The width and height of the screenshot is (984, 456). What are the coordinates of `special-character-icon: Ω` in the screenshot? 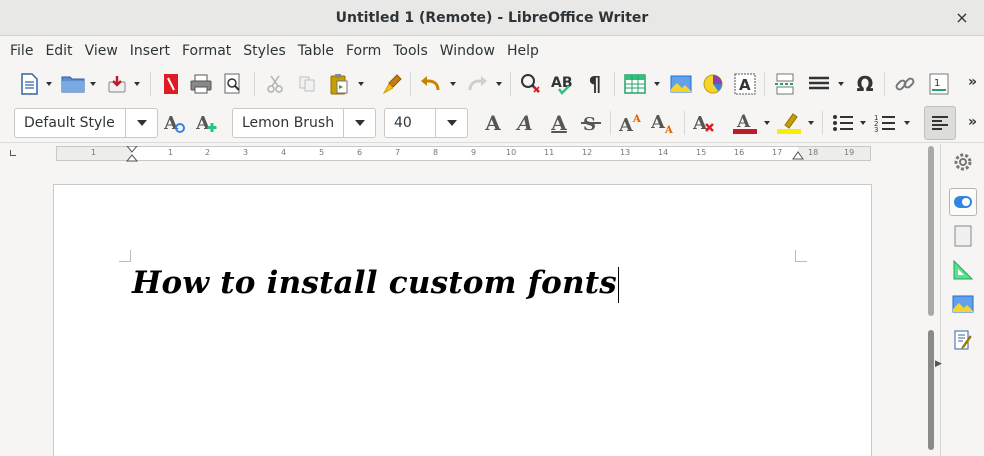 It's located at (865, 84).